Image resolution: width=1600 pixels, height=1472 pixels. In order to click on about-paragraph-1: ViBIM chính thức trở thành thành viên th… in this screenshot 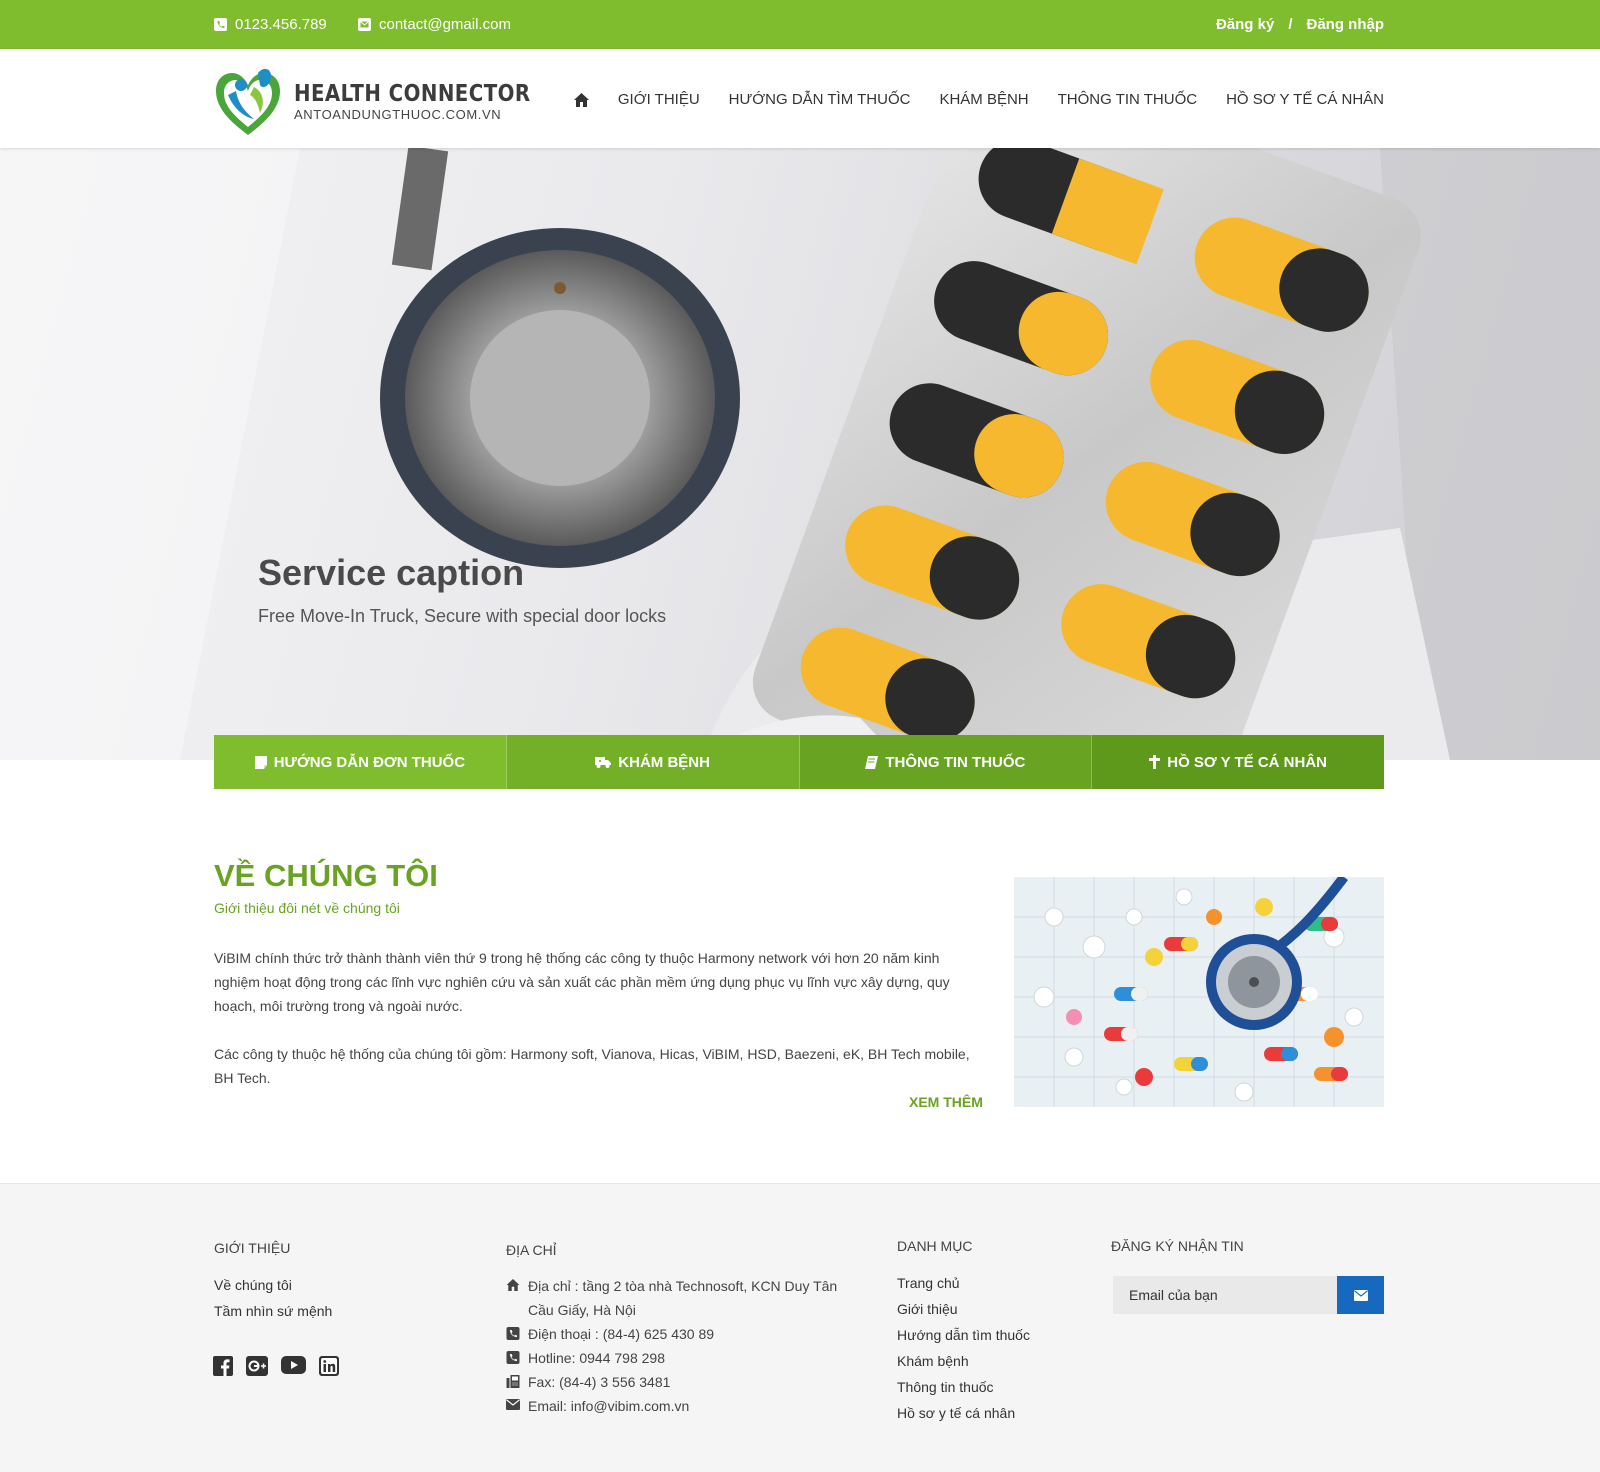, I will do `click(582, 982)`.